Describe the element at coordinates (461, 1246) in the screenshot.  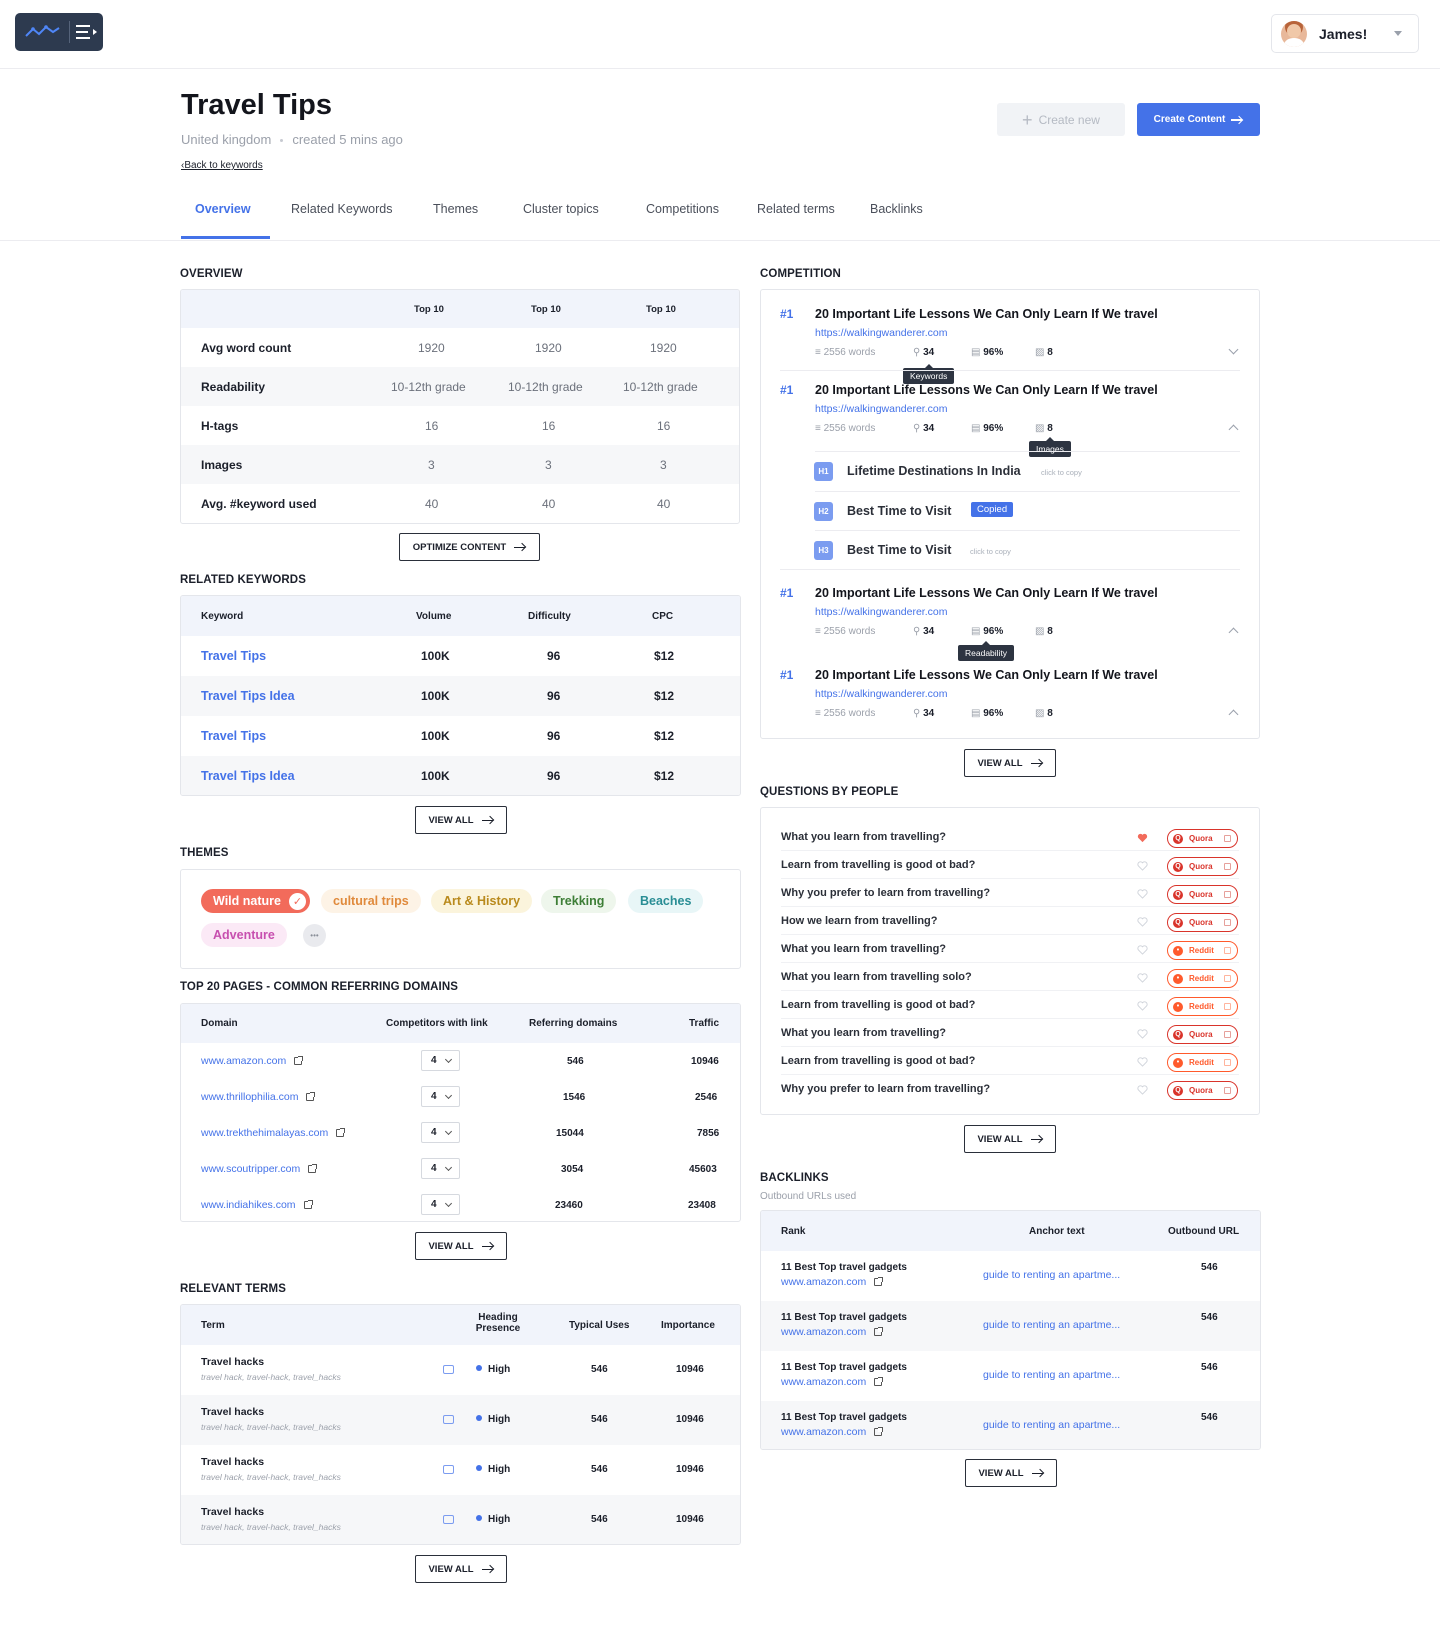
I see `view-all-pages-button: VIEW ALL` at that location.